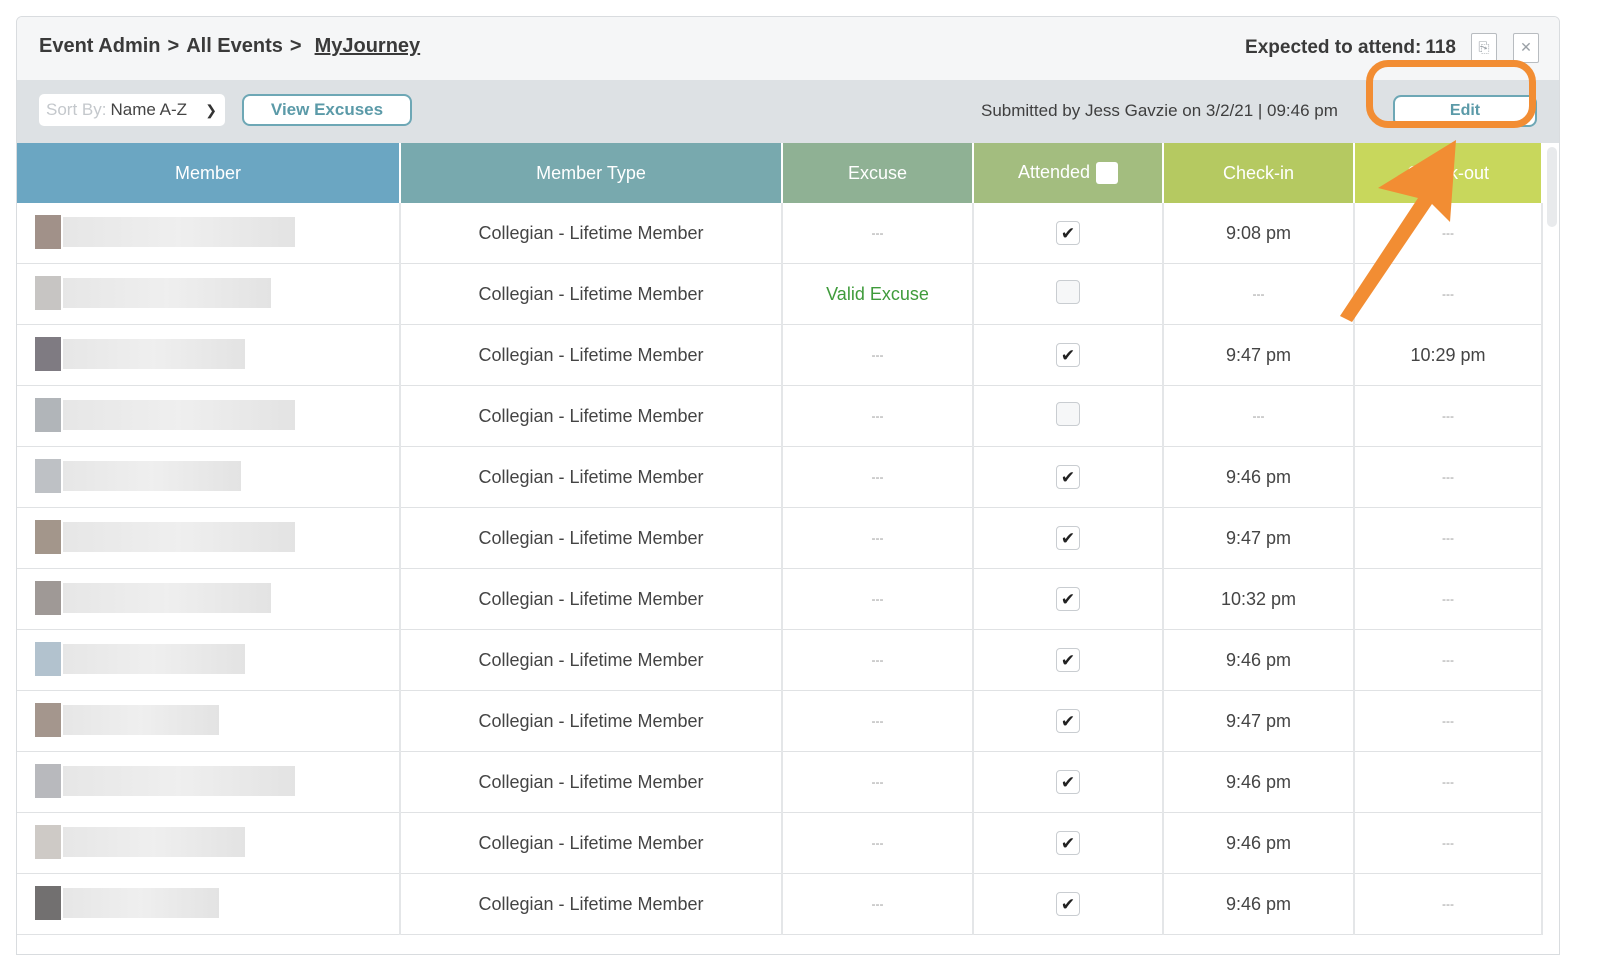 The height and width of the screenshot is (955, 1600). I want to click on sort-label: Sort By:, so click(76, 109).